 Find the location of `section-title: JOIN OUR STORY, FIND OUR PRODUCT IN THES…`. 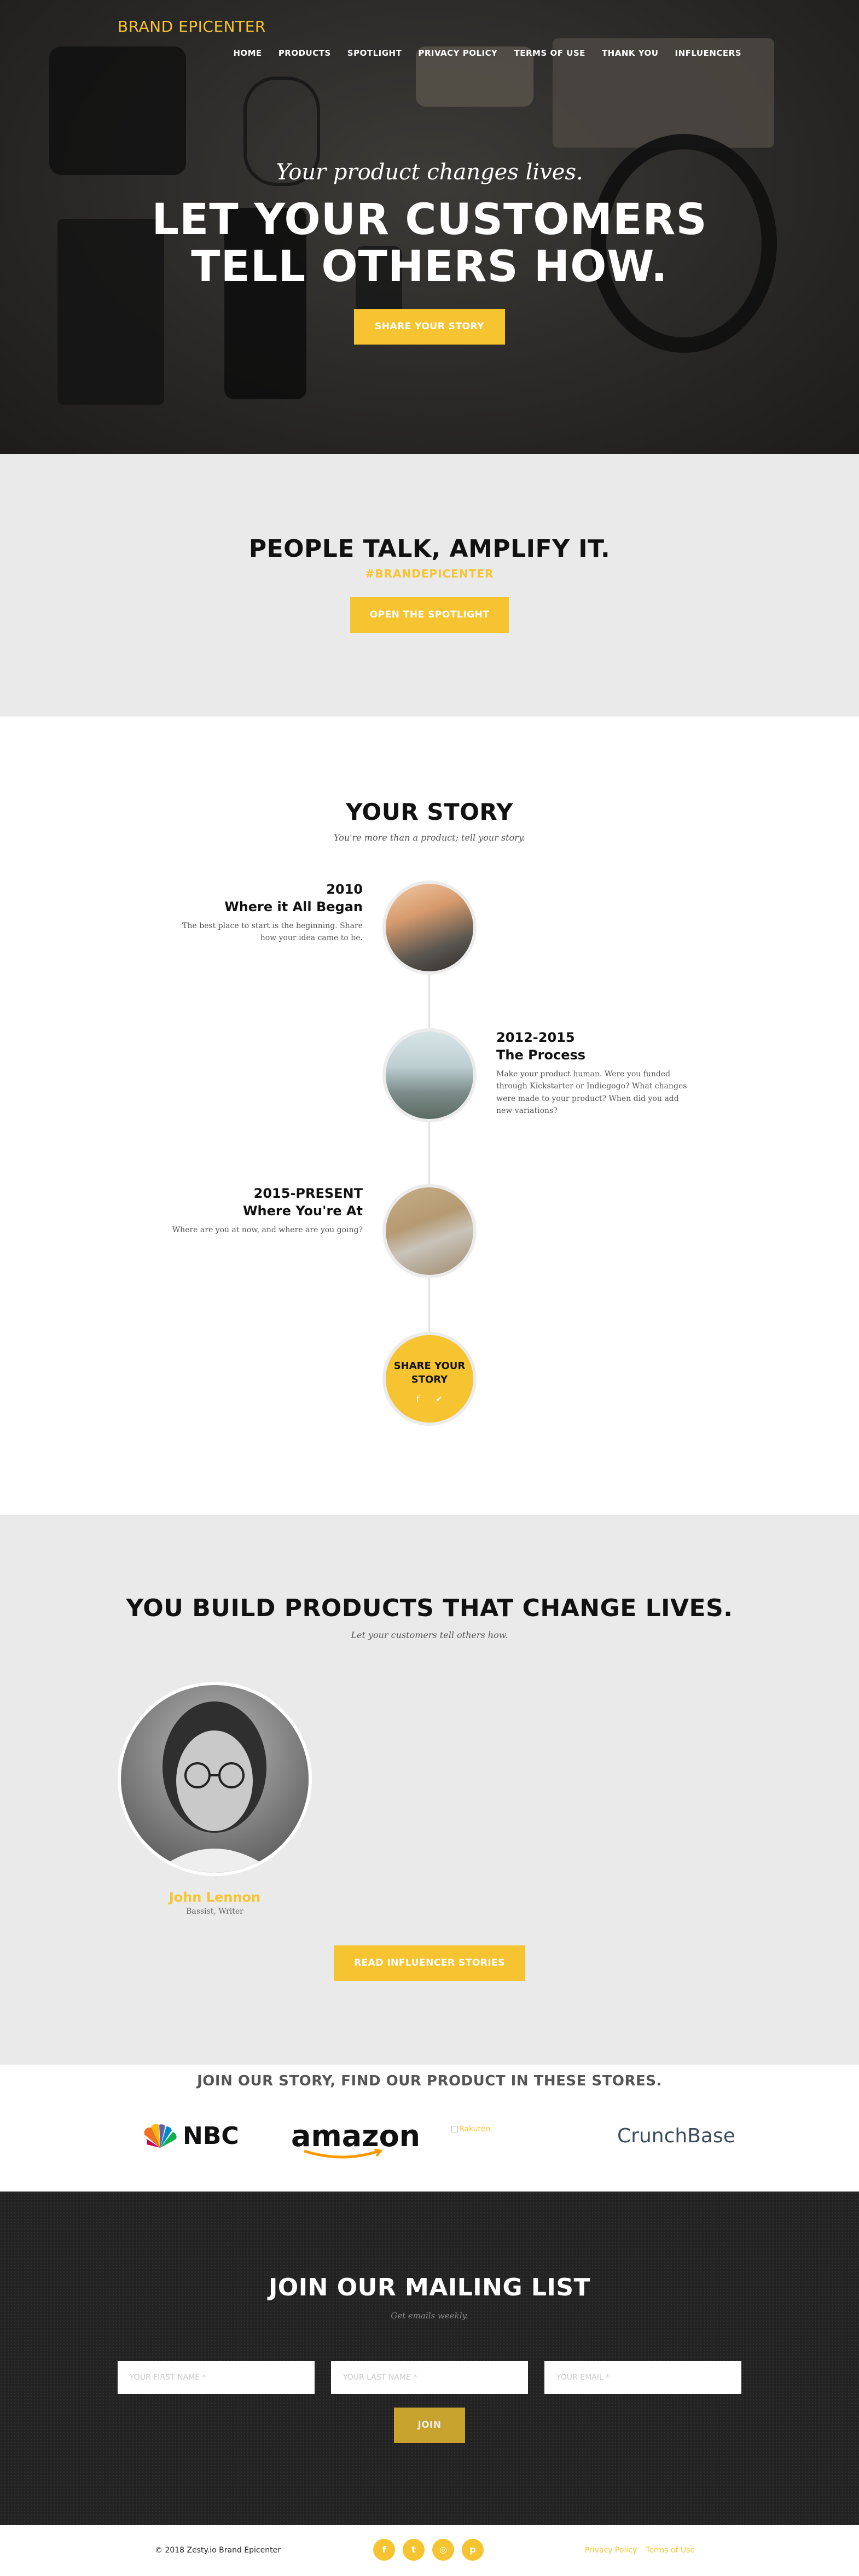

section-title: JOIN OUR STORY, FIND OUR PRODUCT IN THES… is located at coordinates (429, 2081).